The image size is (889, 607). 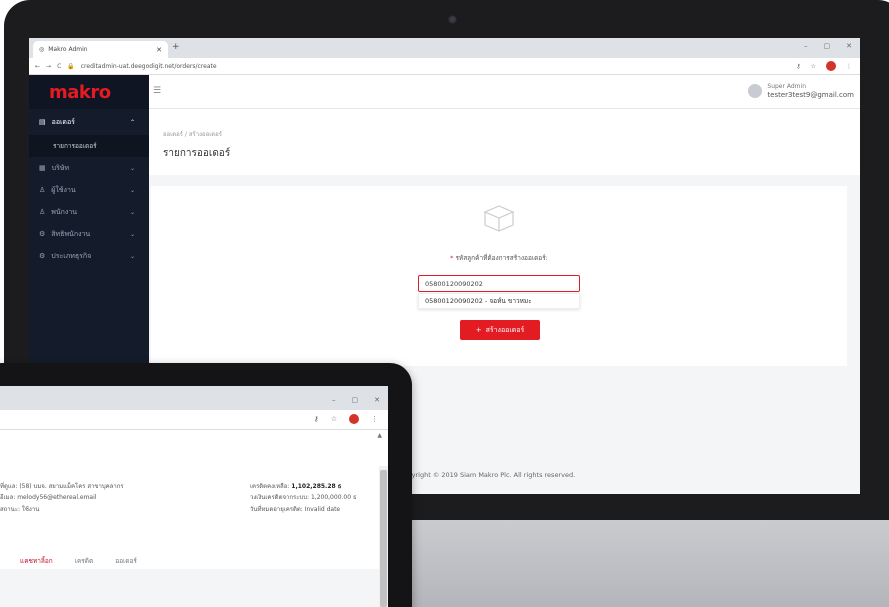 What do you see at coordinates (194, 420) in the screenshot?
I see `second-address-bar: ⚷ ☆ ⋮` at bounding box center [194, 420].